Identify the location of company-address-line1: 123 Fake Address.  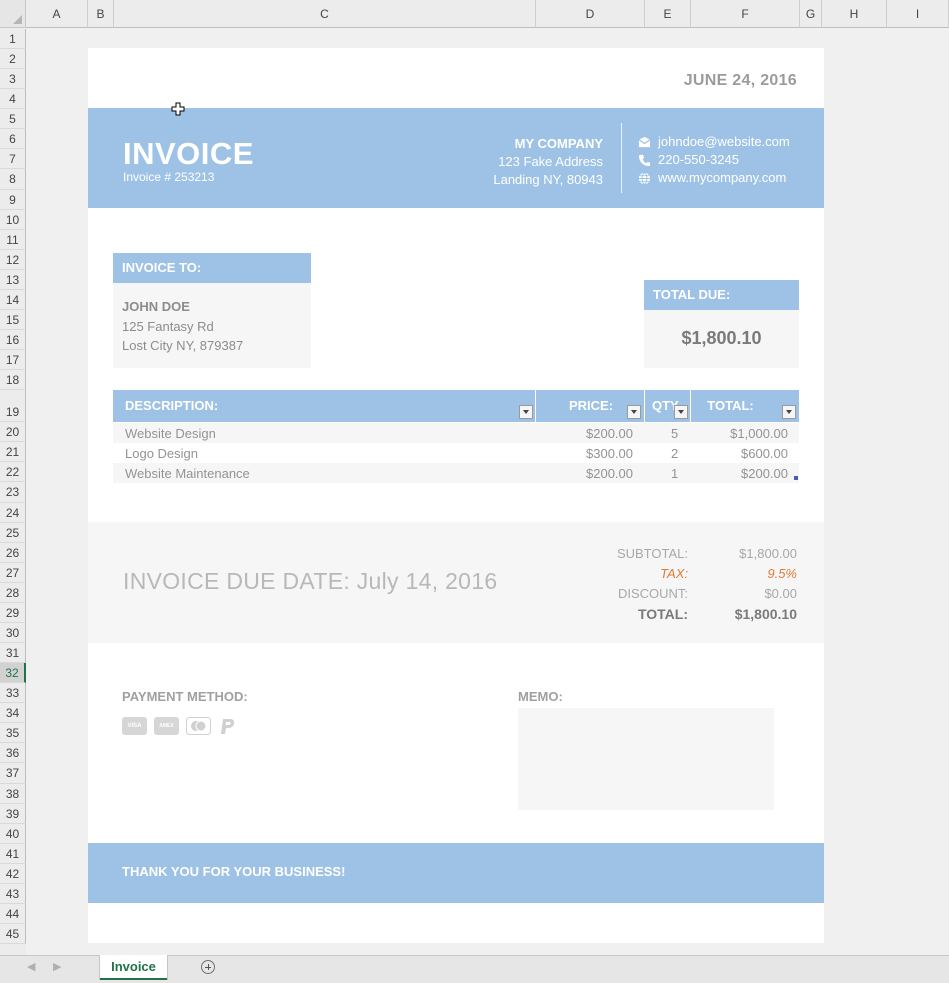
(548, 162).